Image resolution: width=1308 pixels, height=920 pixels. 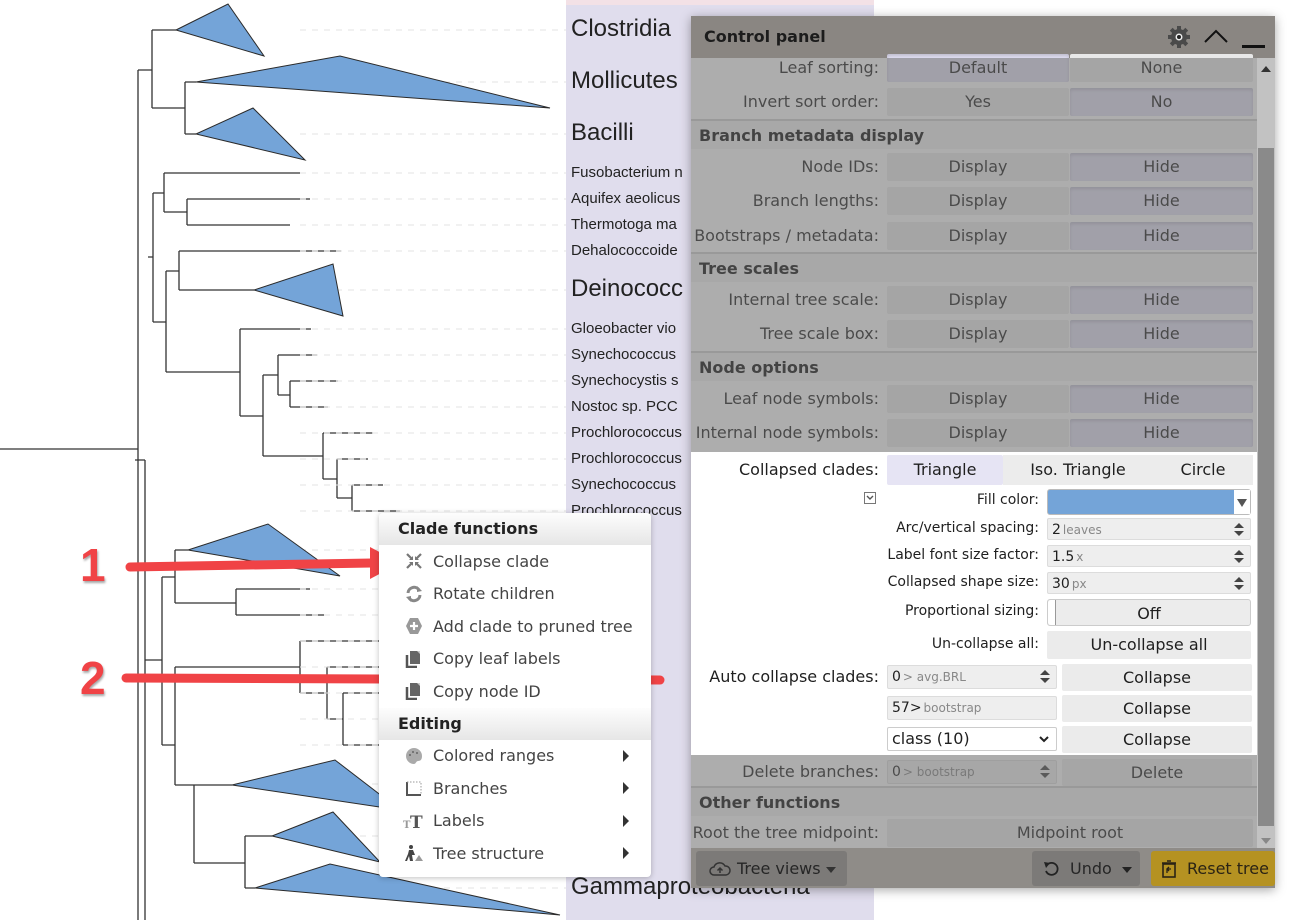 What do you see at coordinates (491, 561) in the screenshot?
I see `menu-item-label: Collapse clade` at bounding box center [491, 561].